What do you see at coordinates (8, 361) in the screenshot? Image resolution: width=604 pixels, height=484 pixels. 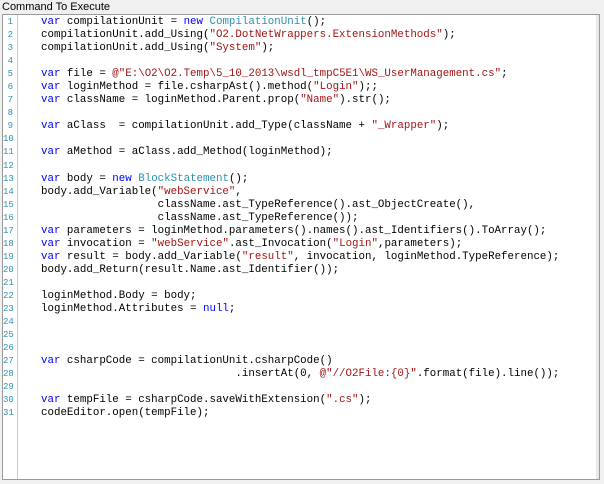 I see `line-number: 27` at bounding box center [8, 361].